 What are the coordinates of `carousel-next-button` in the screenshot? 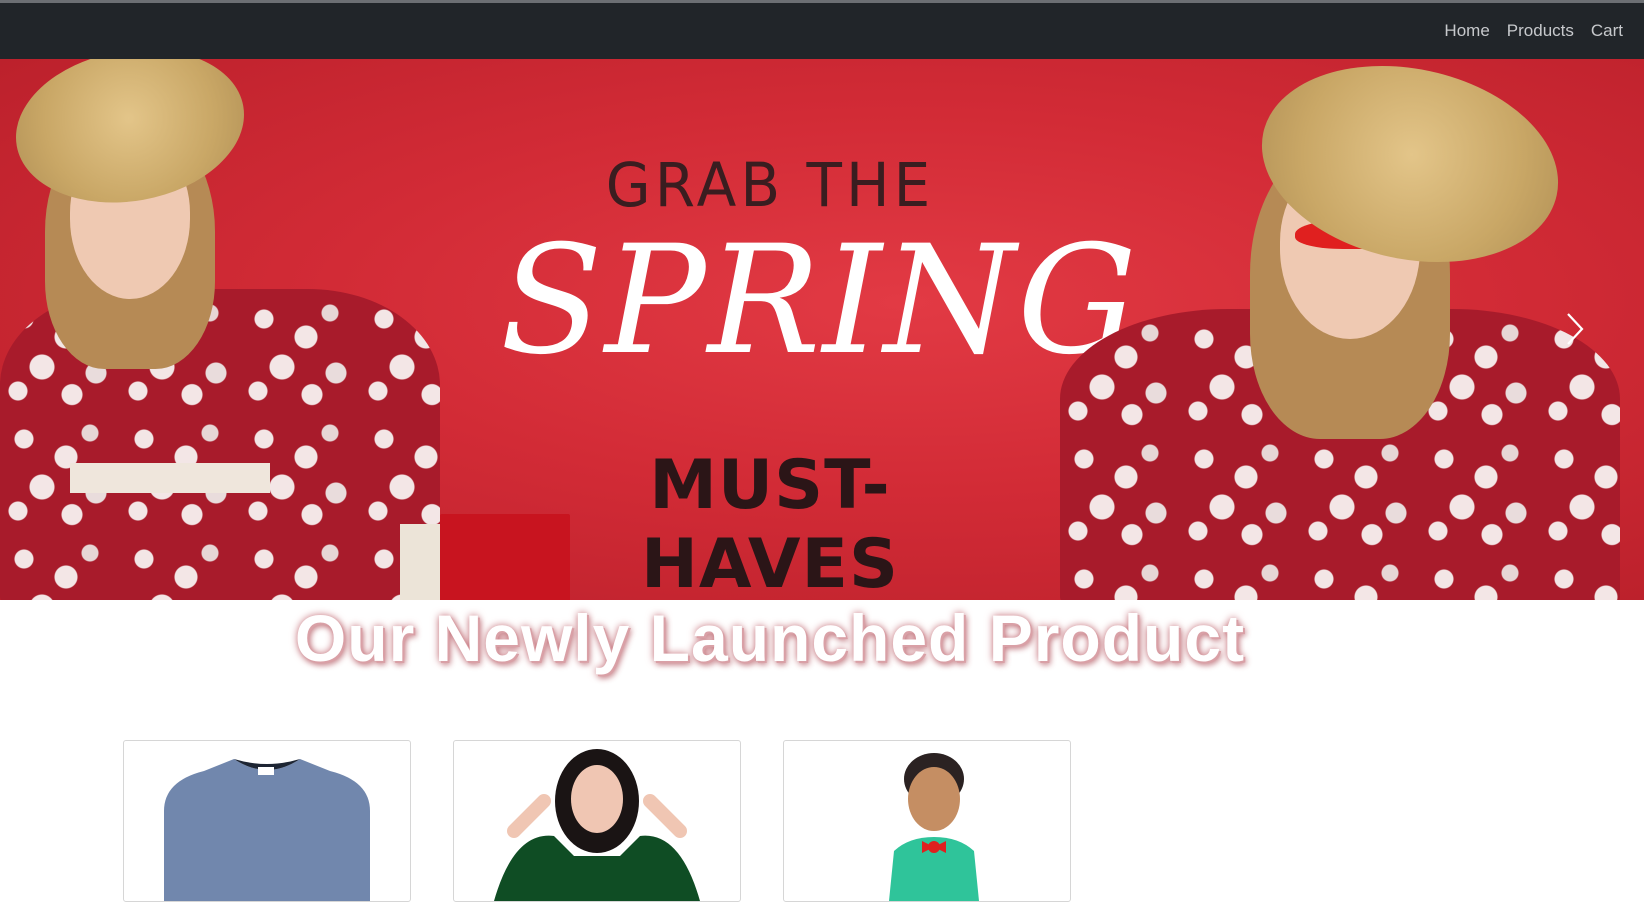 It's located at (1575, 329).